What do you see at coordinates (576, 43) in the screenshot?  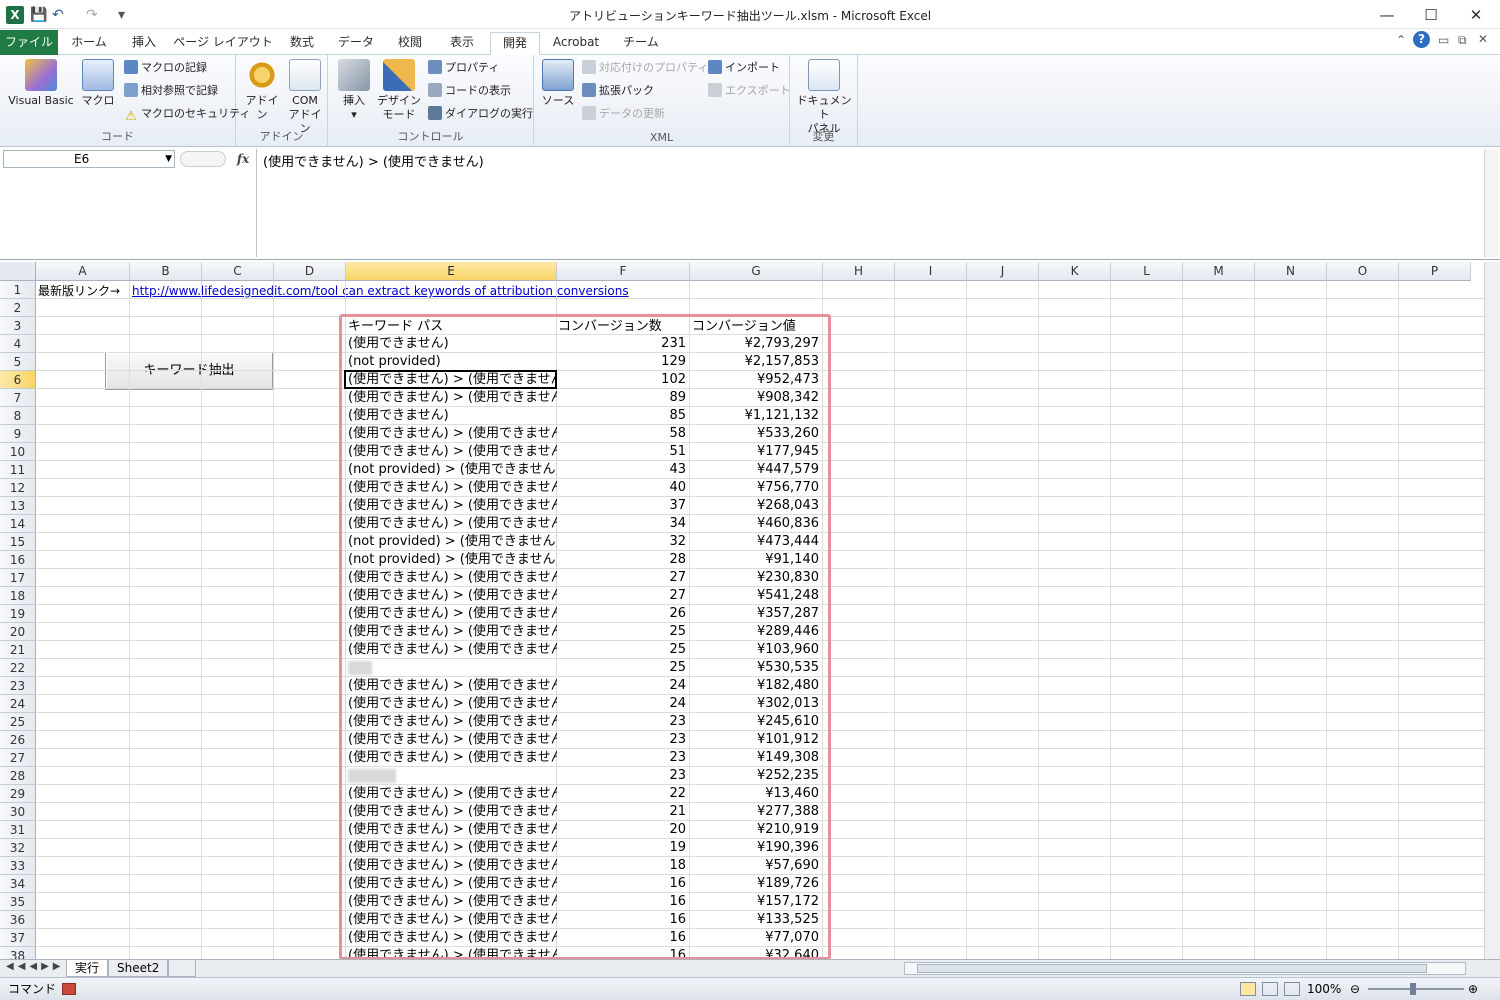 I see `tab-acrobat: Acrobat` at bounding box center [576, 43].